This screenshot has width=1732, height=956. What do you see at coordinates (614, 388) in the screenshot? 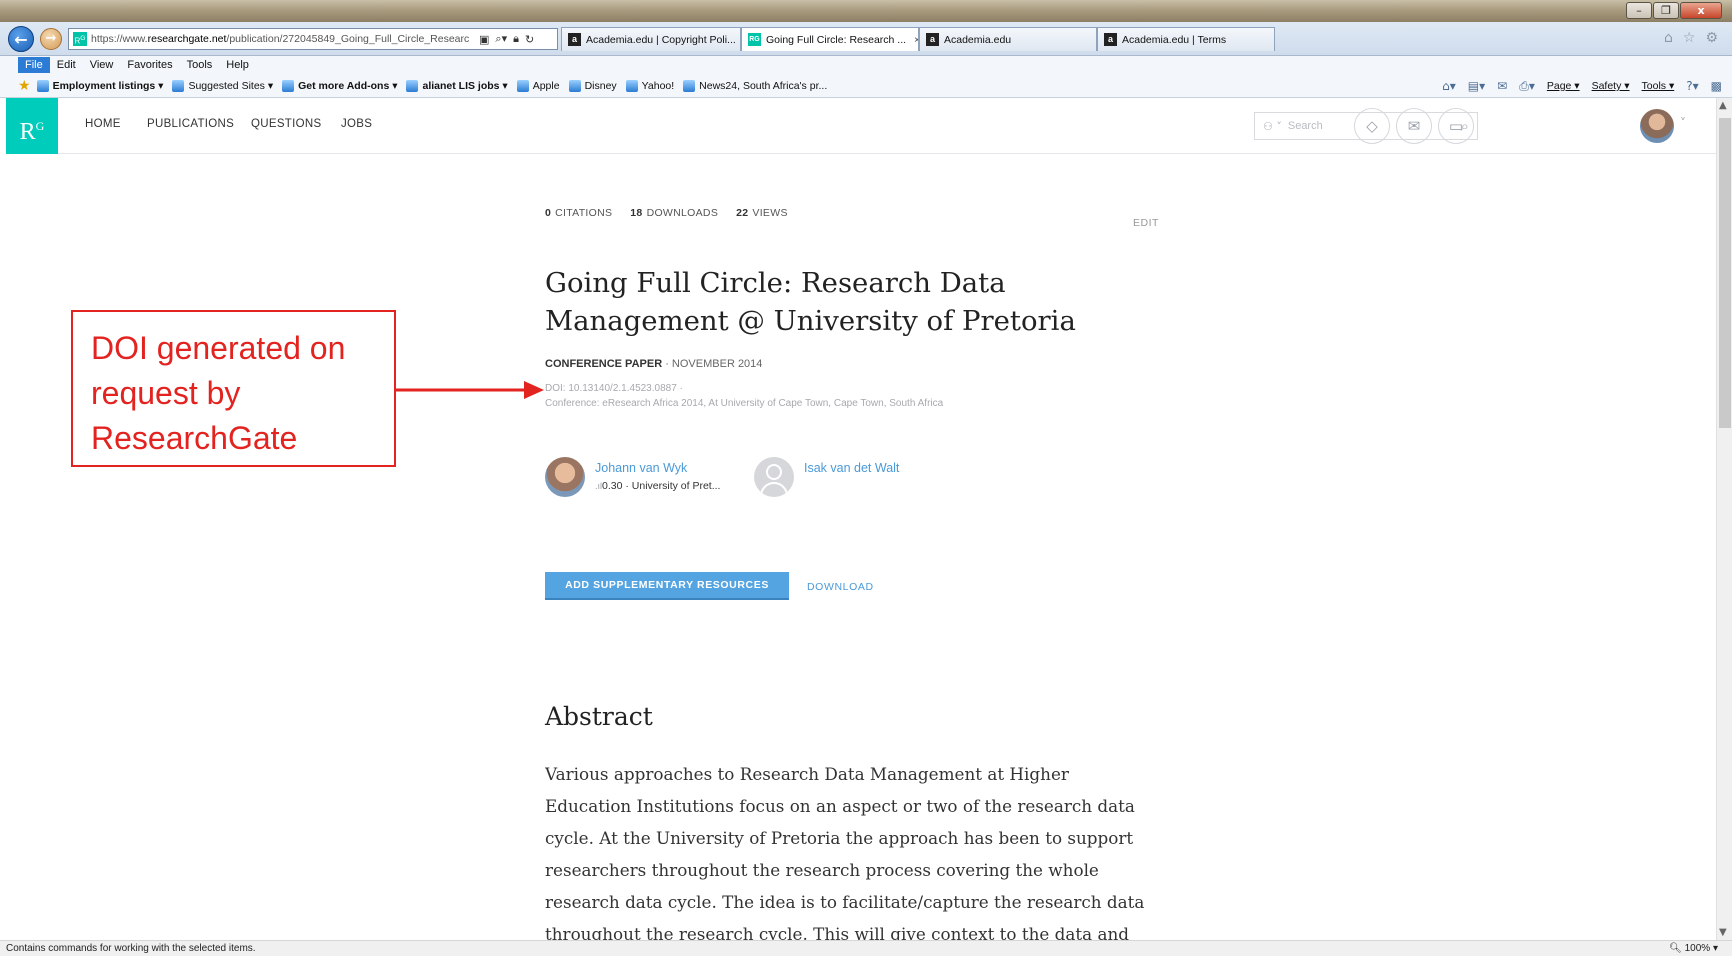
I see `doi-text: DOI: 10.13140/2.1.4523.0887 ·` at bounding box center [614, 388].